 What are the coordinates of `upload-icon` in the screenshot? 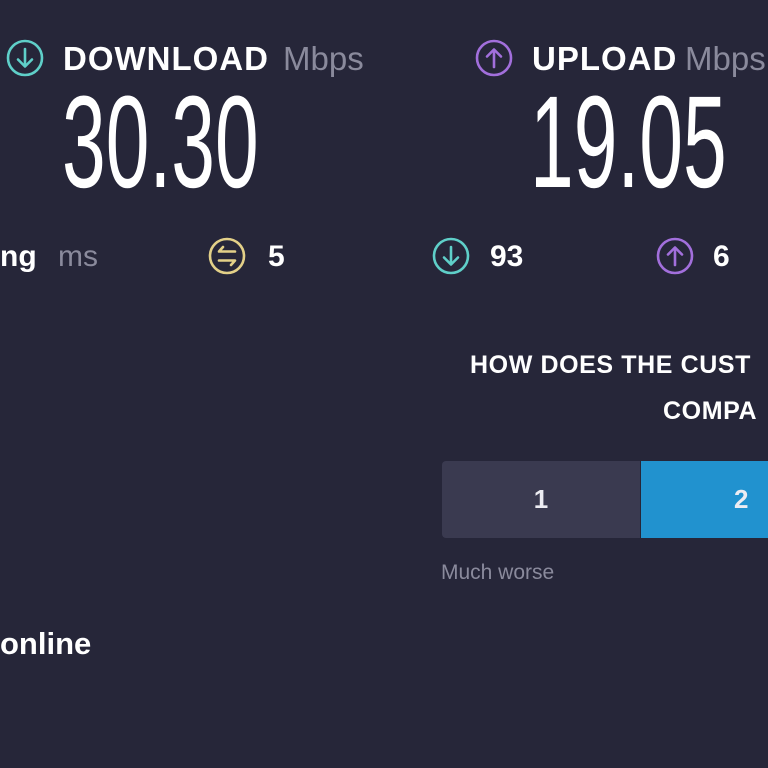 It's located at (494, 58).